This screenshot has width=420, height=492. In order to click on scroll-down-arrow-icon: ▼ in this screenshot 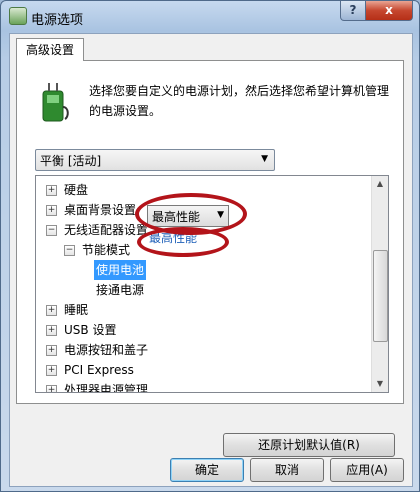, I will do `click(380, 384)`.